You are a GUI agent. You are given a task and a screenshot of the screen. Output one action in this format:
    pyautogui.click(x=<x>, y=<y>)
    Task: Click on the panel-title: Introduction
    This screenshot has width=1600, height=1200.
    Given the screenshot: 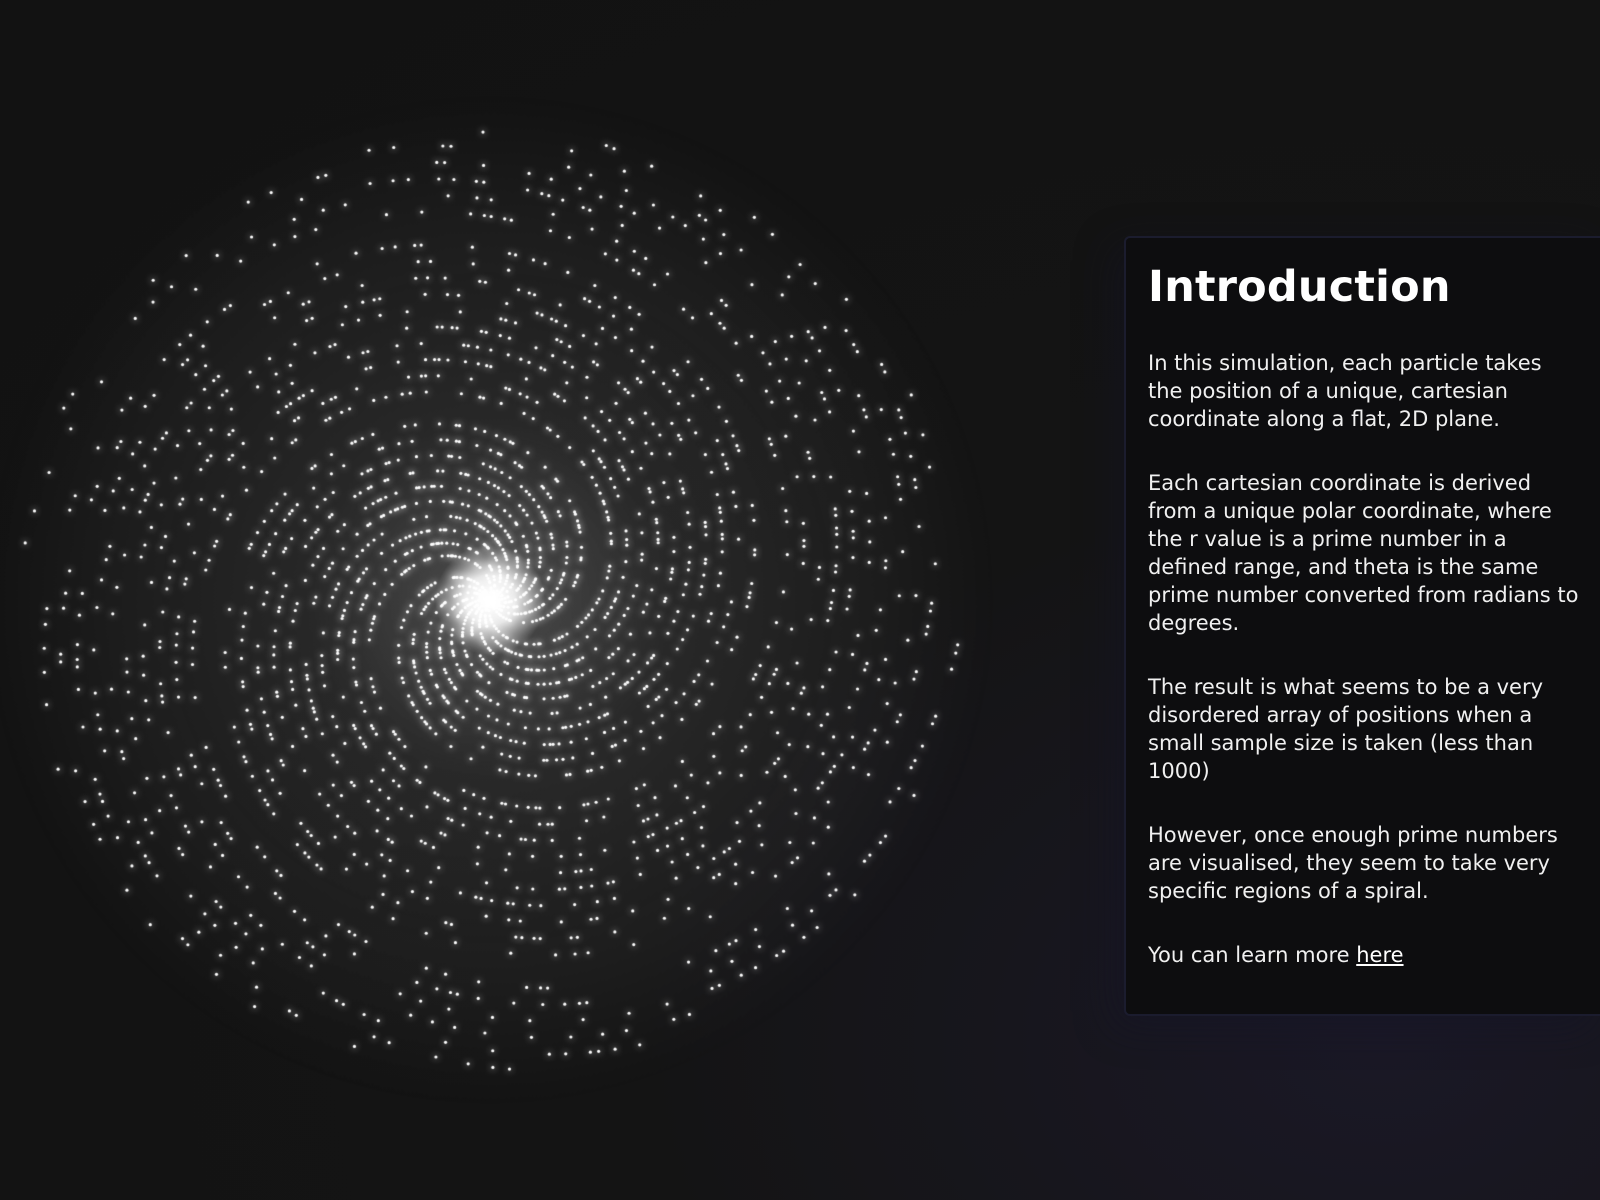 What is the action you would take?
    pyautogui.click(x=1299, y=287)
    